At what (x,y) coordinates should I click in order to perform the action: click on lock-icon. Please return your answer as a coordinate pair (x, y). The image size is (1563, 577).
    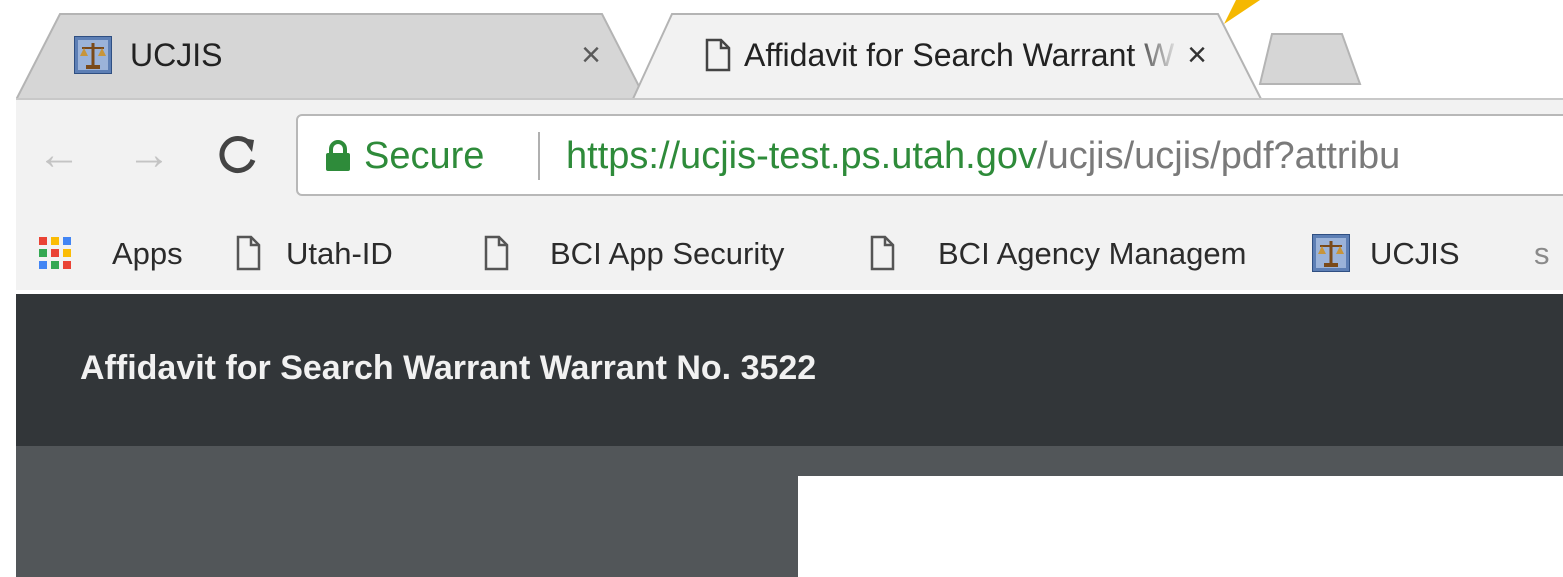
    Looking at the image, I should click on (338, 155).